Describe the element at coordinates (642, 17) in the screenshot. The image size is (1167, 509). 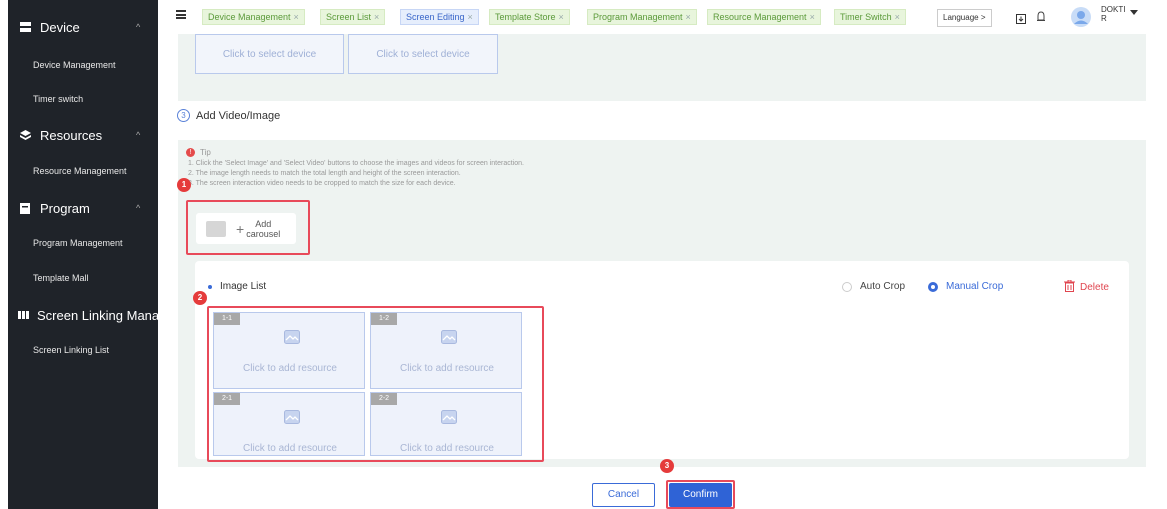
I see `tab-program-management: Program Management ×` at that location.